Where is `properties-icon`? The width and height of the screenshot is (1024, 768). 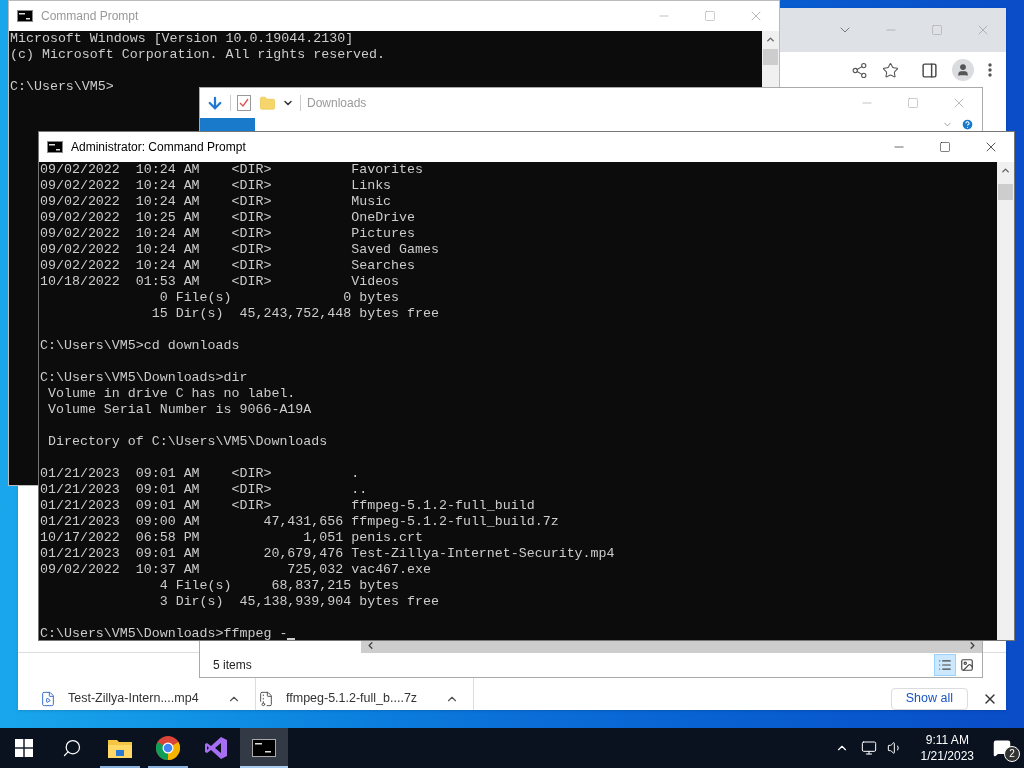 properties-icon is located at coordinates (244, 103).